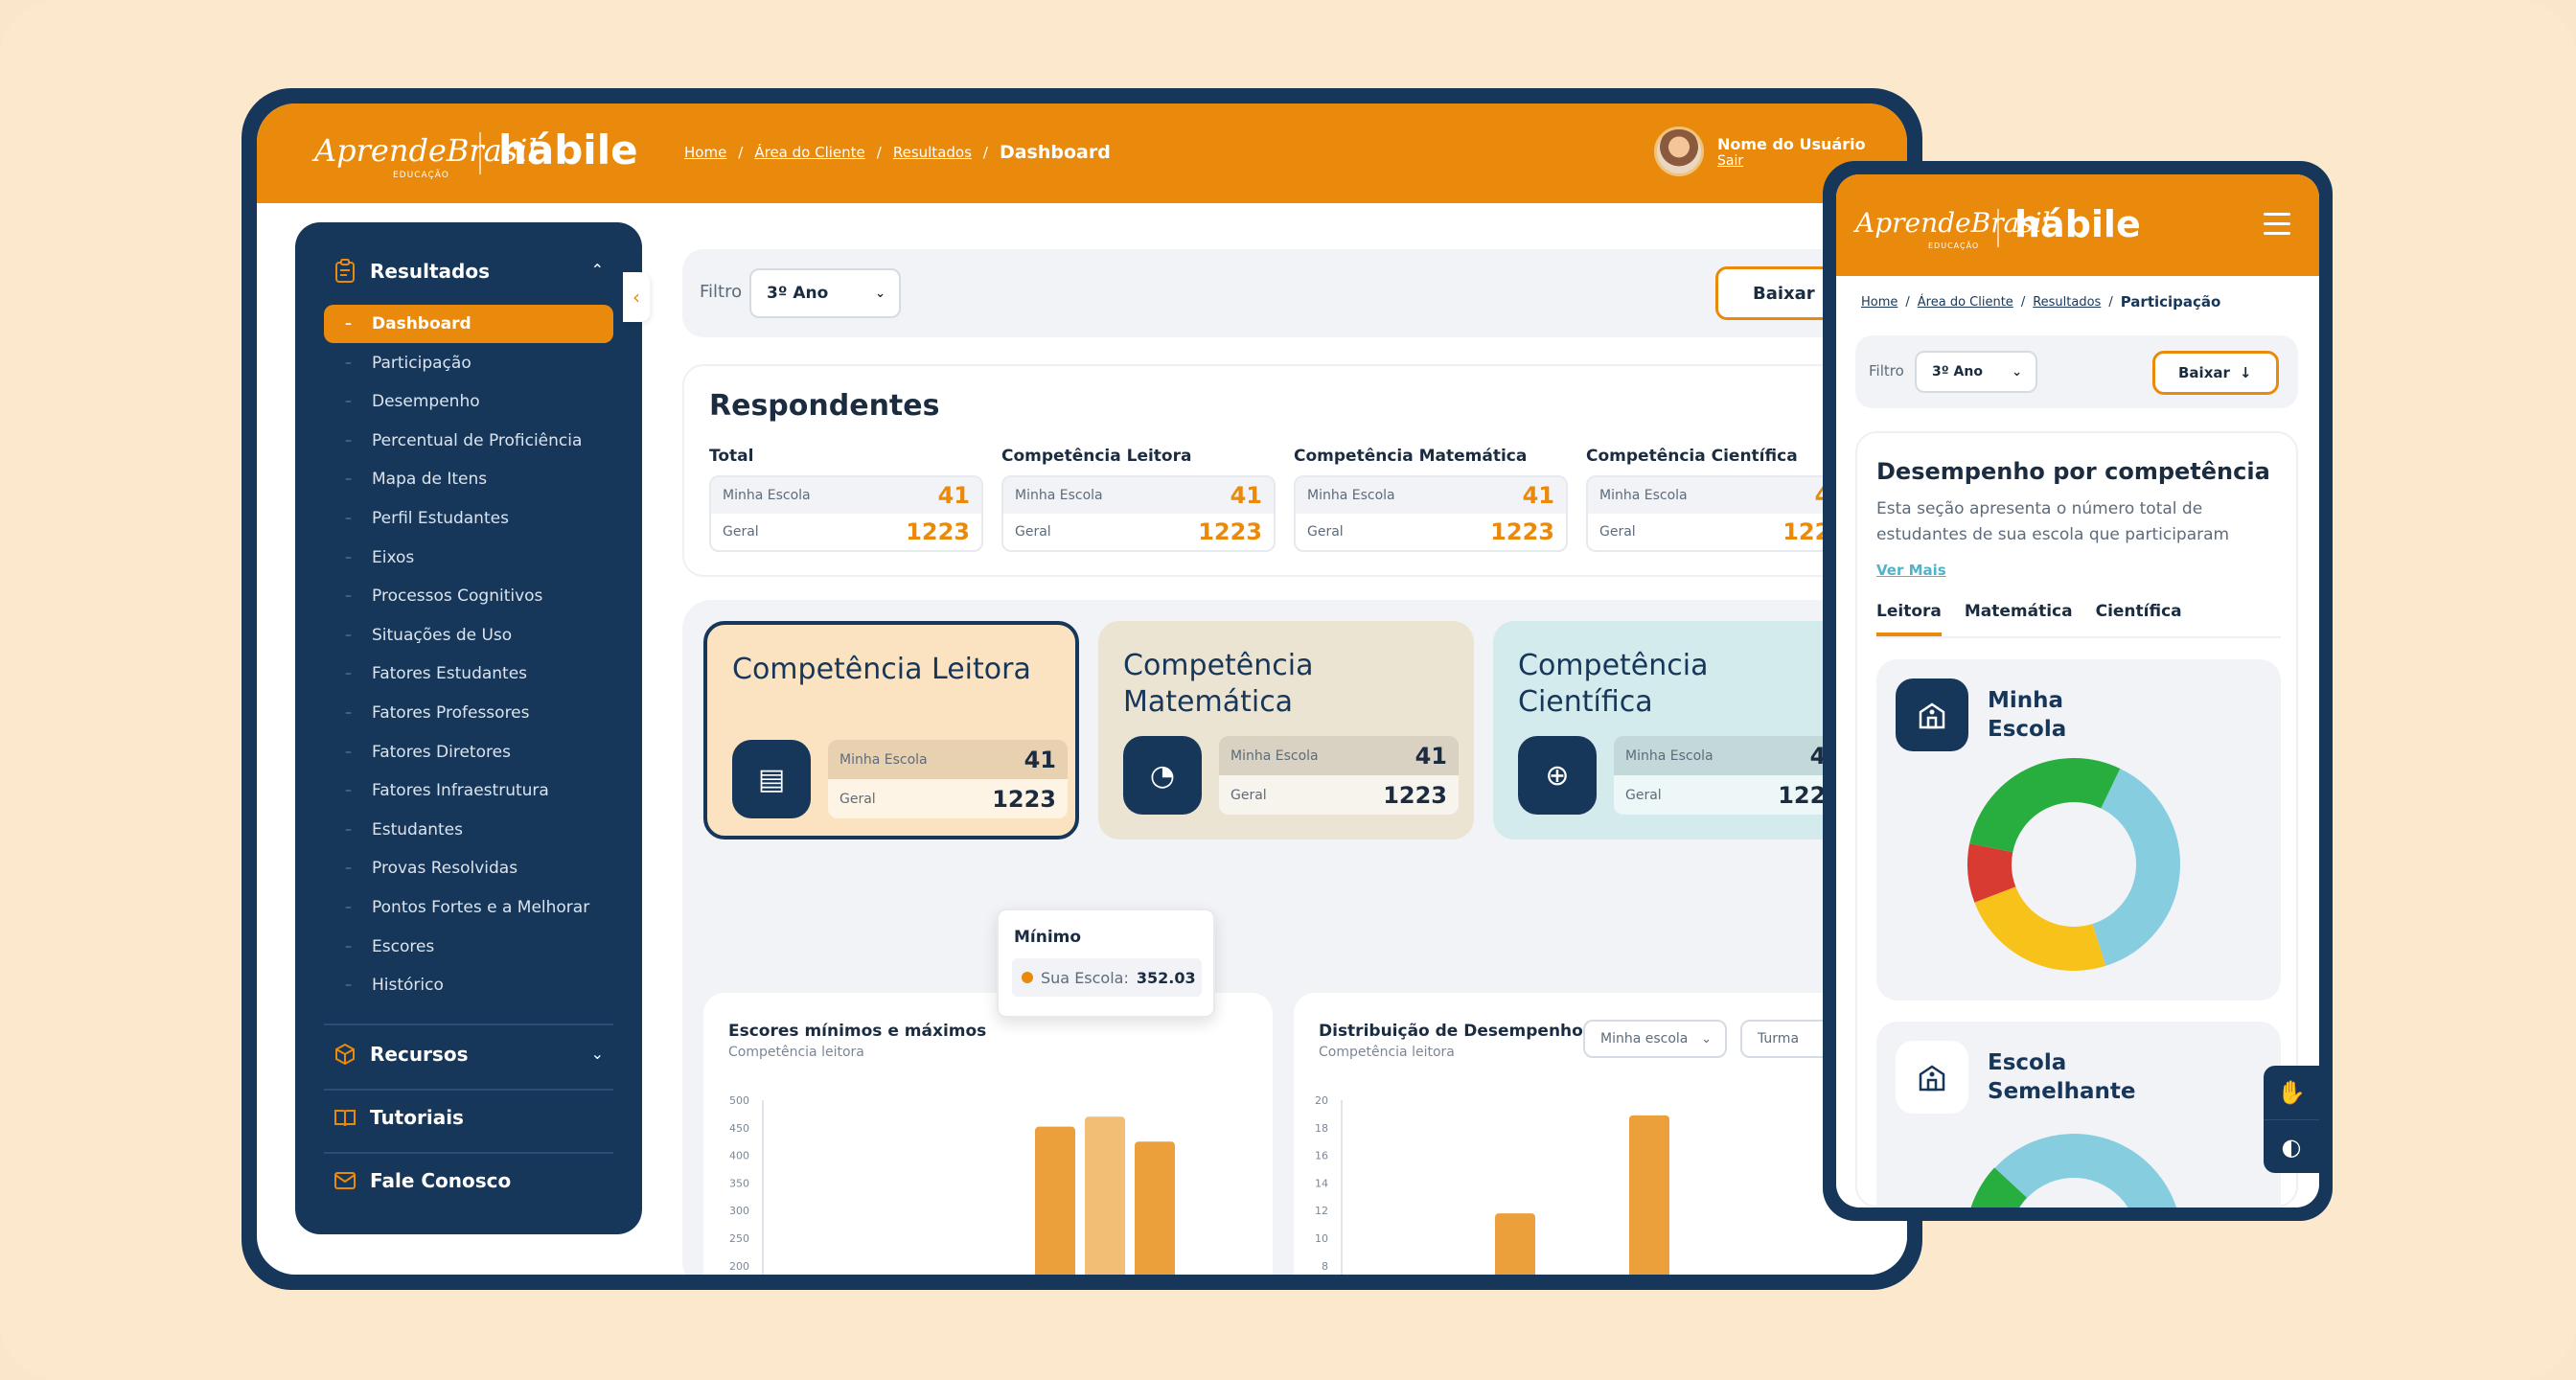  Describe the element at coordinates (2291, 1092) in the screenshot. I see `hand-icon: ✋` at that location.